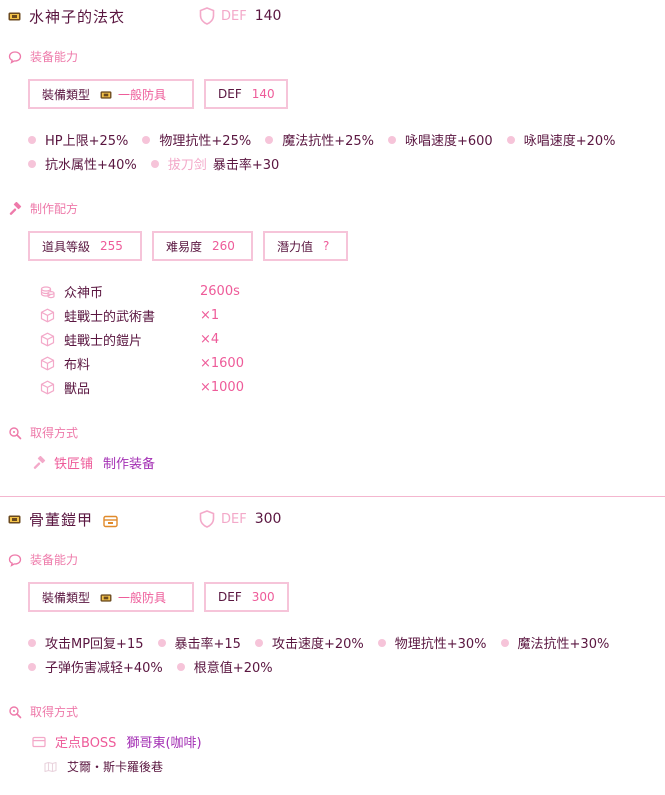 The width and height of the screenshot is (665, 795). What do you see at coordinates (95, 666) in the screenshot?
I see `stat-item: 子弹伤害减轻+40%` at bounding box center [95, 666].